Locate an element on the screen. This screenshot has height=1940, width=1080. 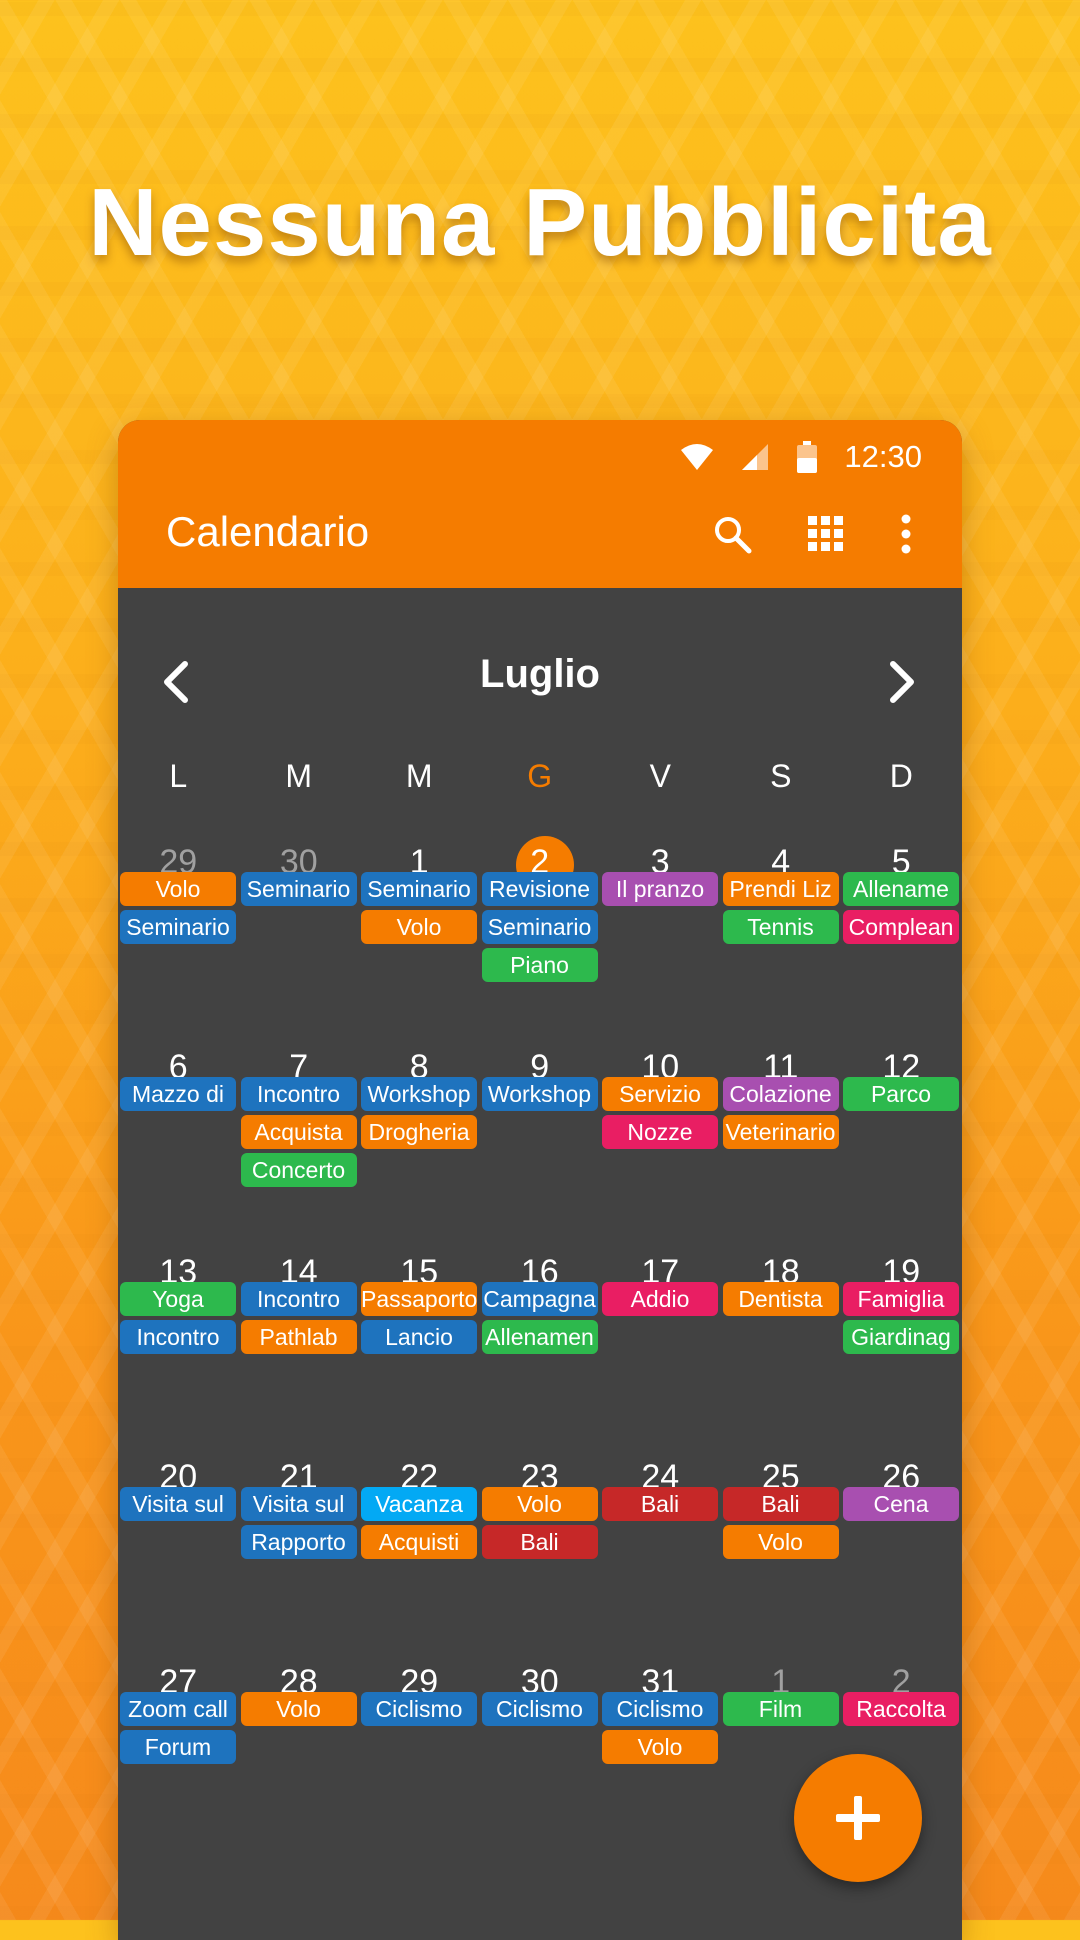
day-cell: 6 Mazzo di is located at coordinates (178, 1147).